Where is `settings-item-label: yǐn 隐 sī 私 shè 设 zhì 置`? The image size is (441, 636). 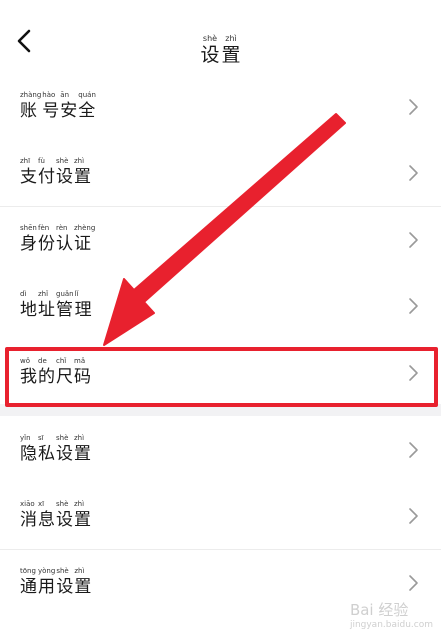 settings-item-label: yǐn 隐 sī 私 shè 设 zhì 置 is located at coordinates (56, 449).